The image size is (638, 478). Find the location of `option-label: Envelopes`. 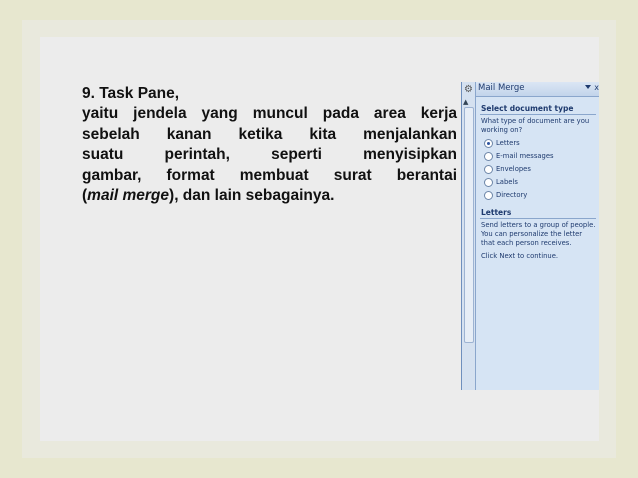

option-label: Envelopes is located at coordinates (513, 169).